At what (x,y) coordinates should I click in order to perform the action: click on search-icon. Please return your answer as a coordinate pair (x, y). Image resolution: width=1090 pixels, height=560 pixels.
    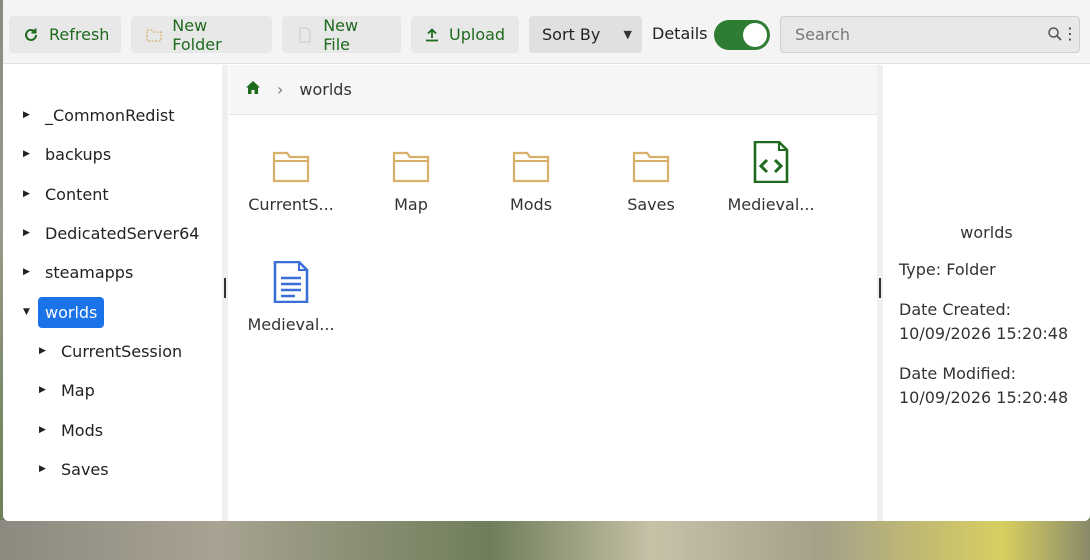
    Looking at the image, I should click on (1055, 36).